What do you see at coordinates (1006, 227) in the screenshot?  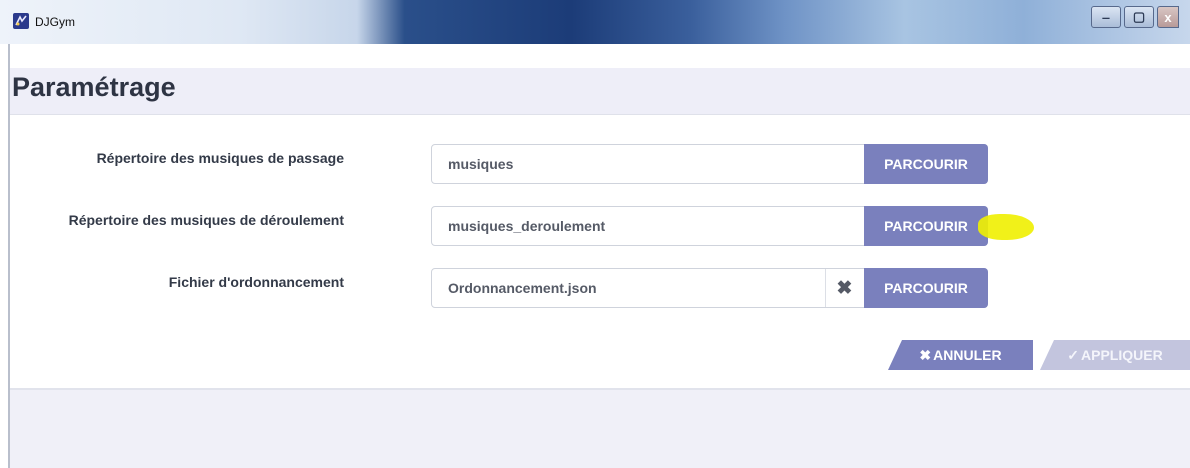 I see `yellow-highlight-mark` at bounding box center [1006, 227].